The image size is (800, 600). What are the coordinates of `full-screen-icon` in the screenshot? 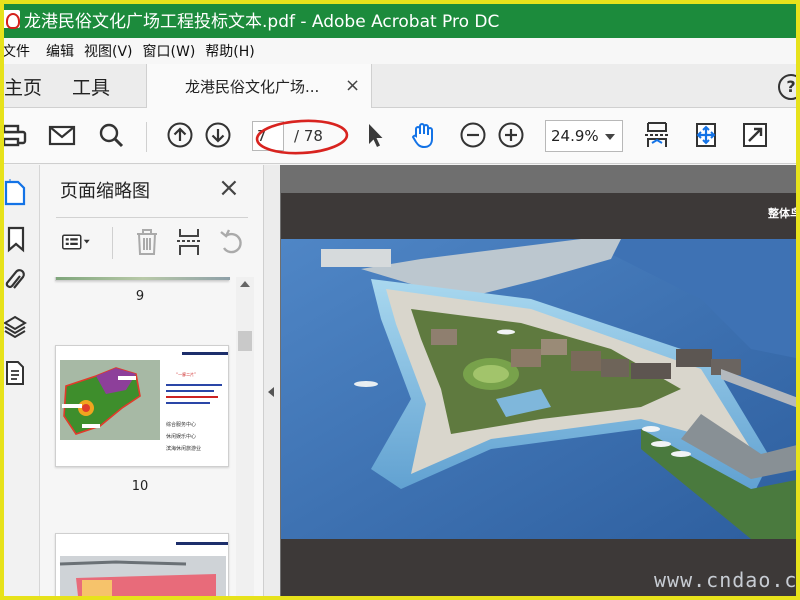 It's located at (755, 135).